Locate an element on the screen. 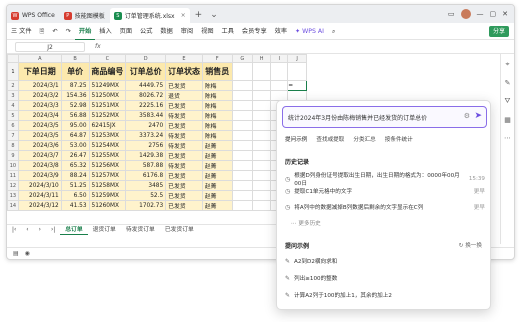 The image size is (521, 322). column-header: I is located at coordinates (279, 58).